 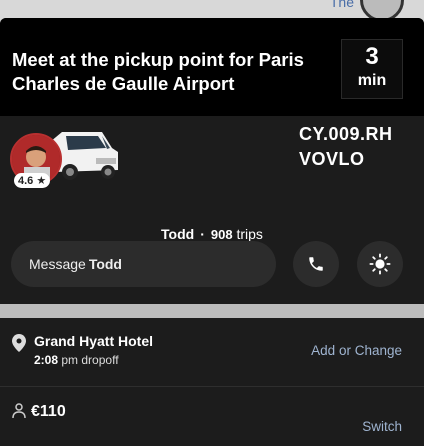 I want to click on trips-label: trips, so click(x=249, y=234).